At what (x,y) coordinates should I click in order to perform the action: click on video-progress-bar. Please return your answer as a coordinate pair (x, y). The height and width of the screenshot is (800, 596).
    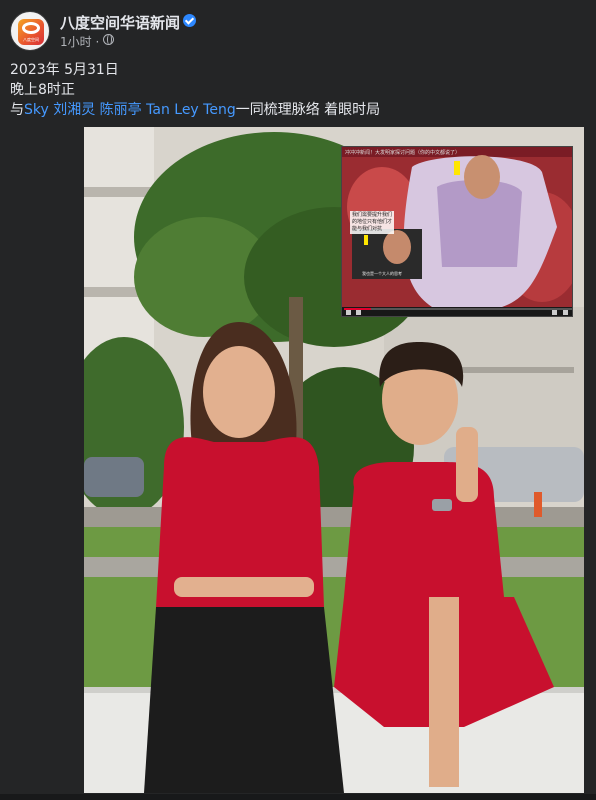
    Looking at the image, I should click on (458, 309).